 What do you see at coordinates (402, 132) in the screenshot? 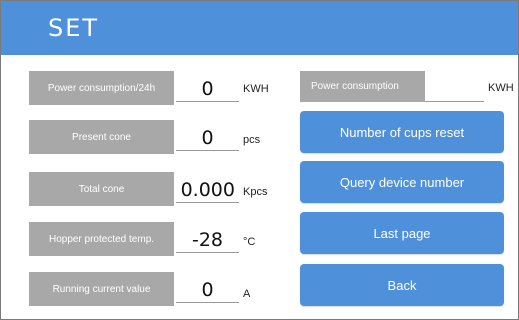
I see `reset-cups-button: Number of cups reset` at bounding box center [402, 132].